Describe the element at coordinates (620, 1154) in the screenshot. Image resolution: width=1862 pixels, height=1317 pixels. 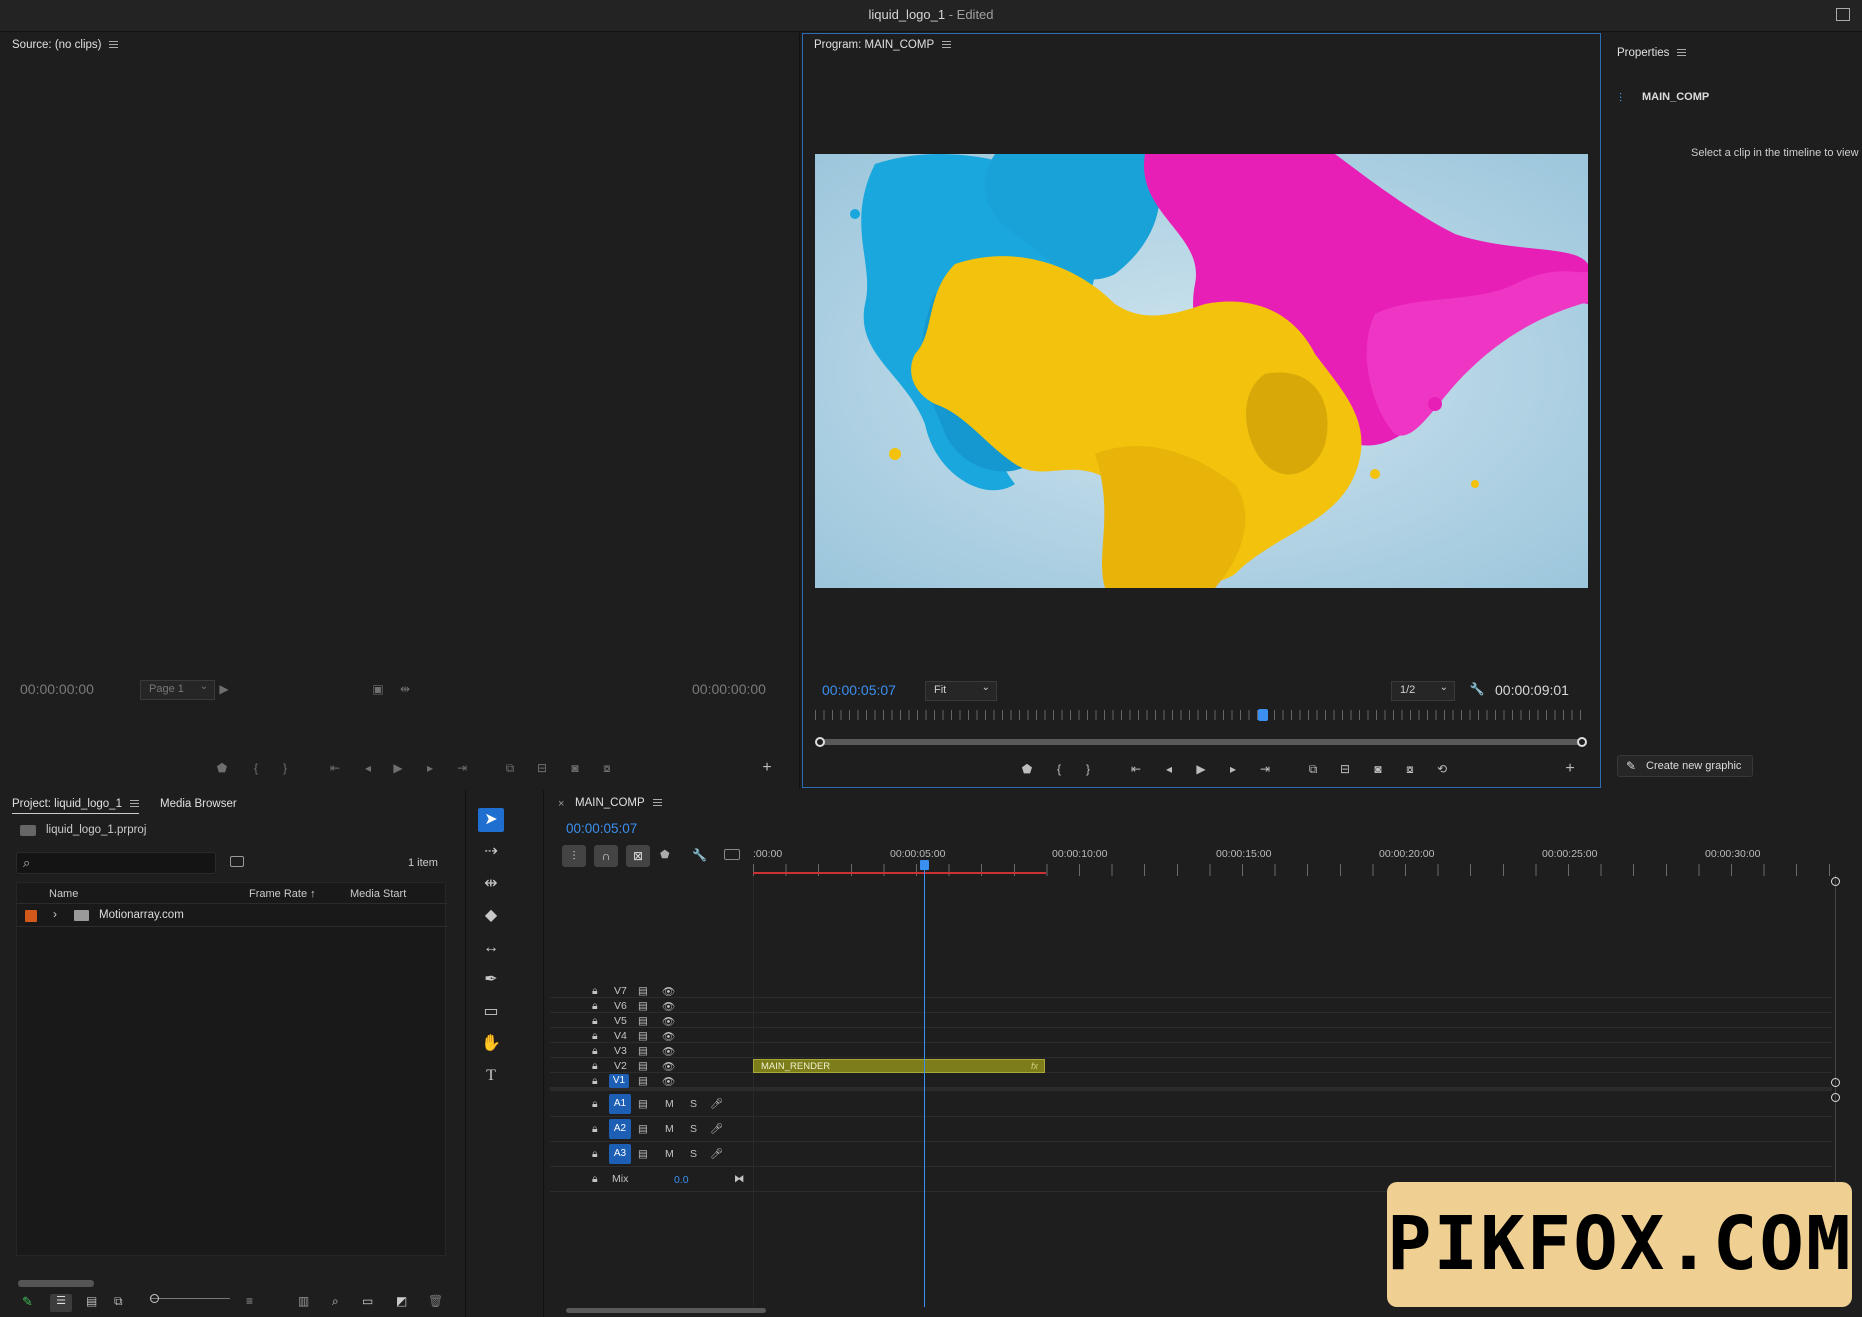
I see `track-target-a3: A3` at that location.